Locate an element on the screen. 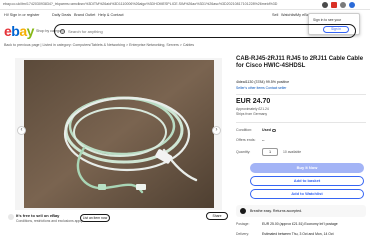  quantity-input: 1 is located at coordinates (270, 152).